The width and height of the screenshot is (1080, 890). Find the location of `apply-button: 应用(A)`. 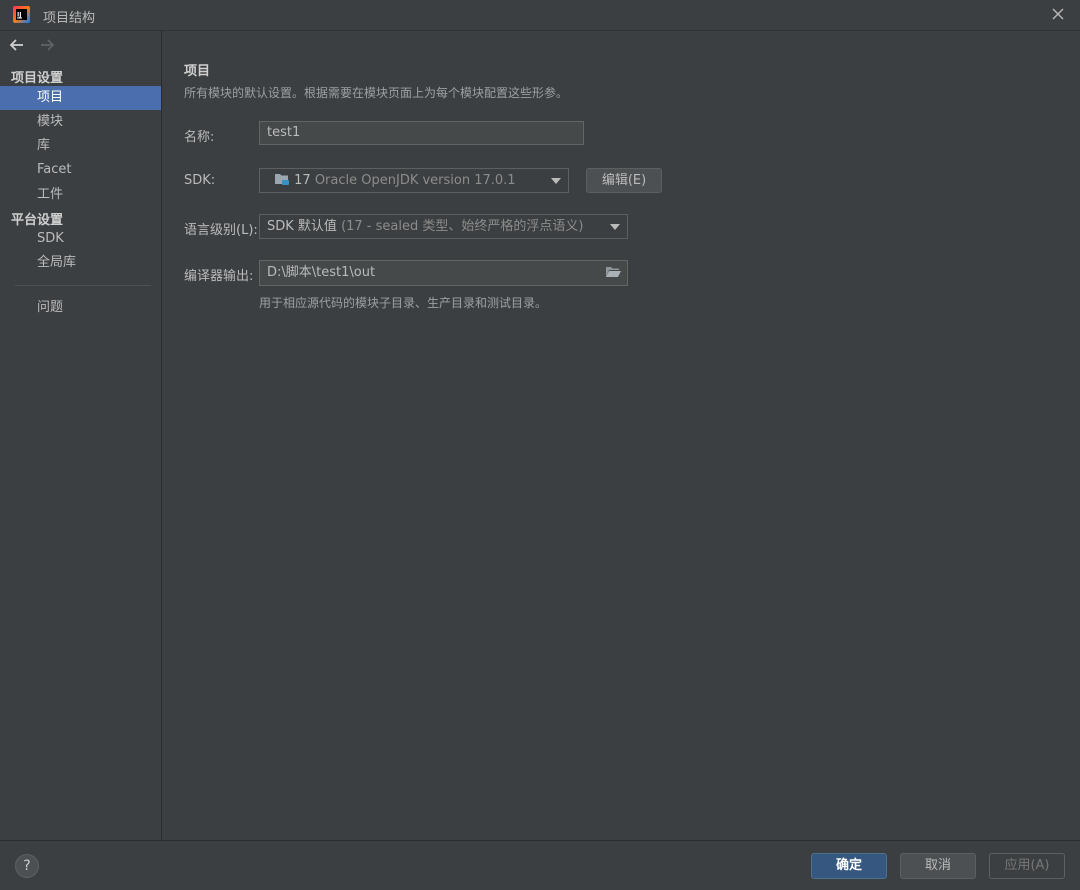

apply-button: 应用(A) is located at coordinates (1027, 866).